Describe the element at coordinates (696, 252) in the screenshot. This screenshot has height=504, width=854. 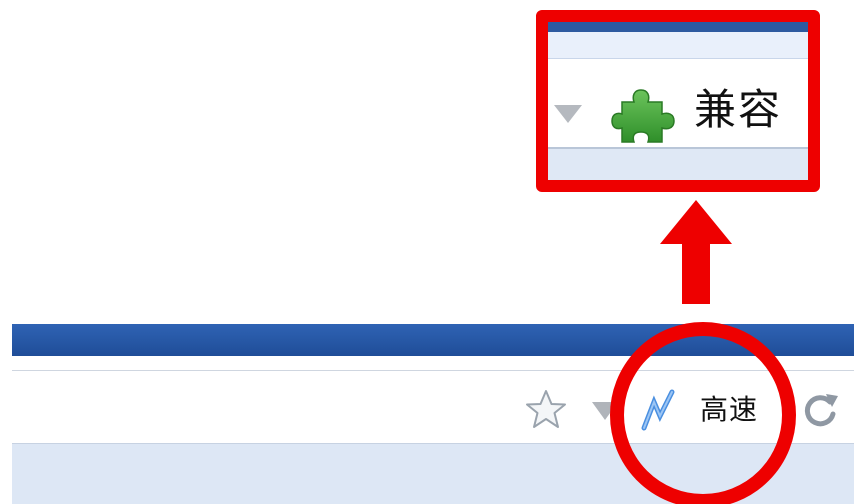
I see `up-arrow-annotation` at that location.